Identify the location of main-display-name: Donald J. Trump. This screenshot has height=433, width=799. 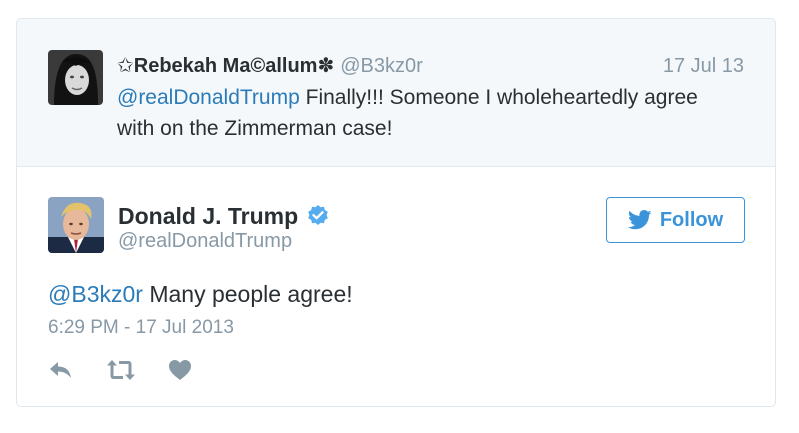
(208, 216).